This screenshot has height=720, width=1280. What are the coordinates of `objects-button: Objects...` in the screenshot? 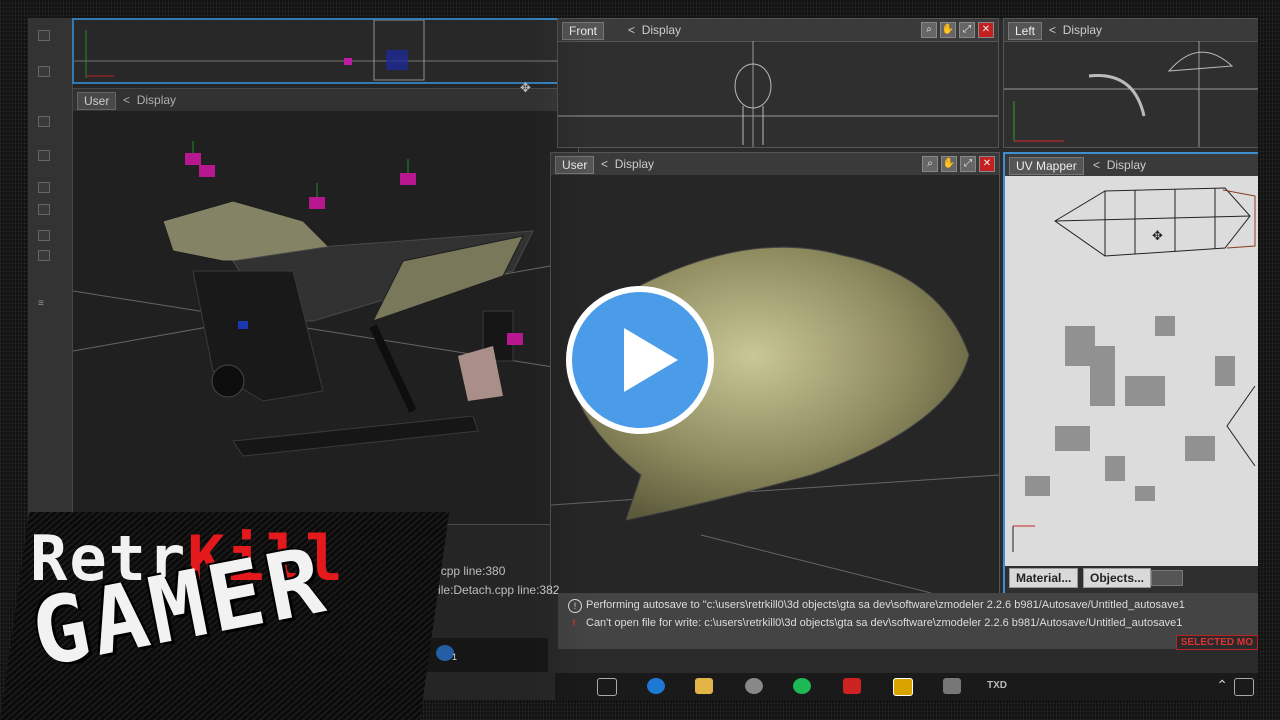 It's located at (1117, 578).